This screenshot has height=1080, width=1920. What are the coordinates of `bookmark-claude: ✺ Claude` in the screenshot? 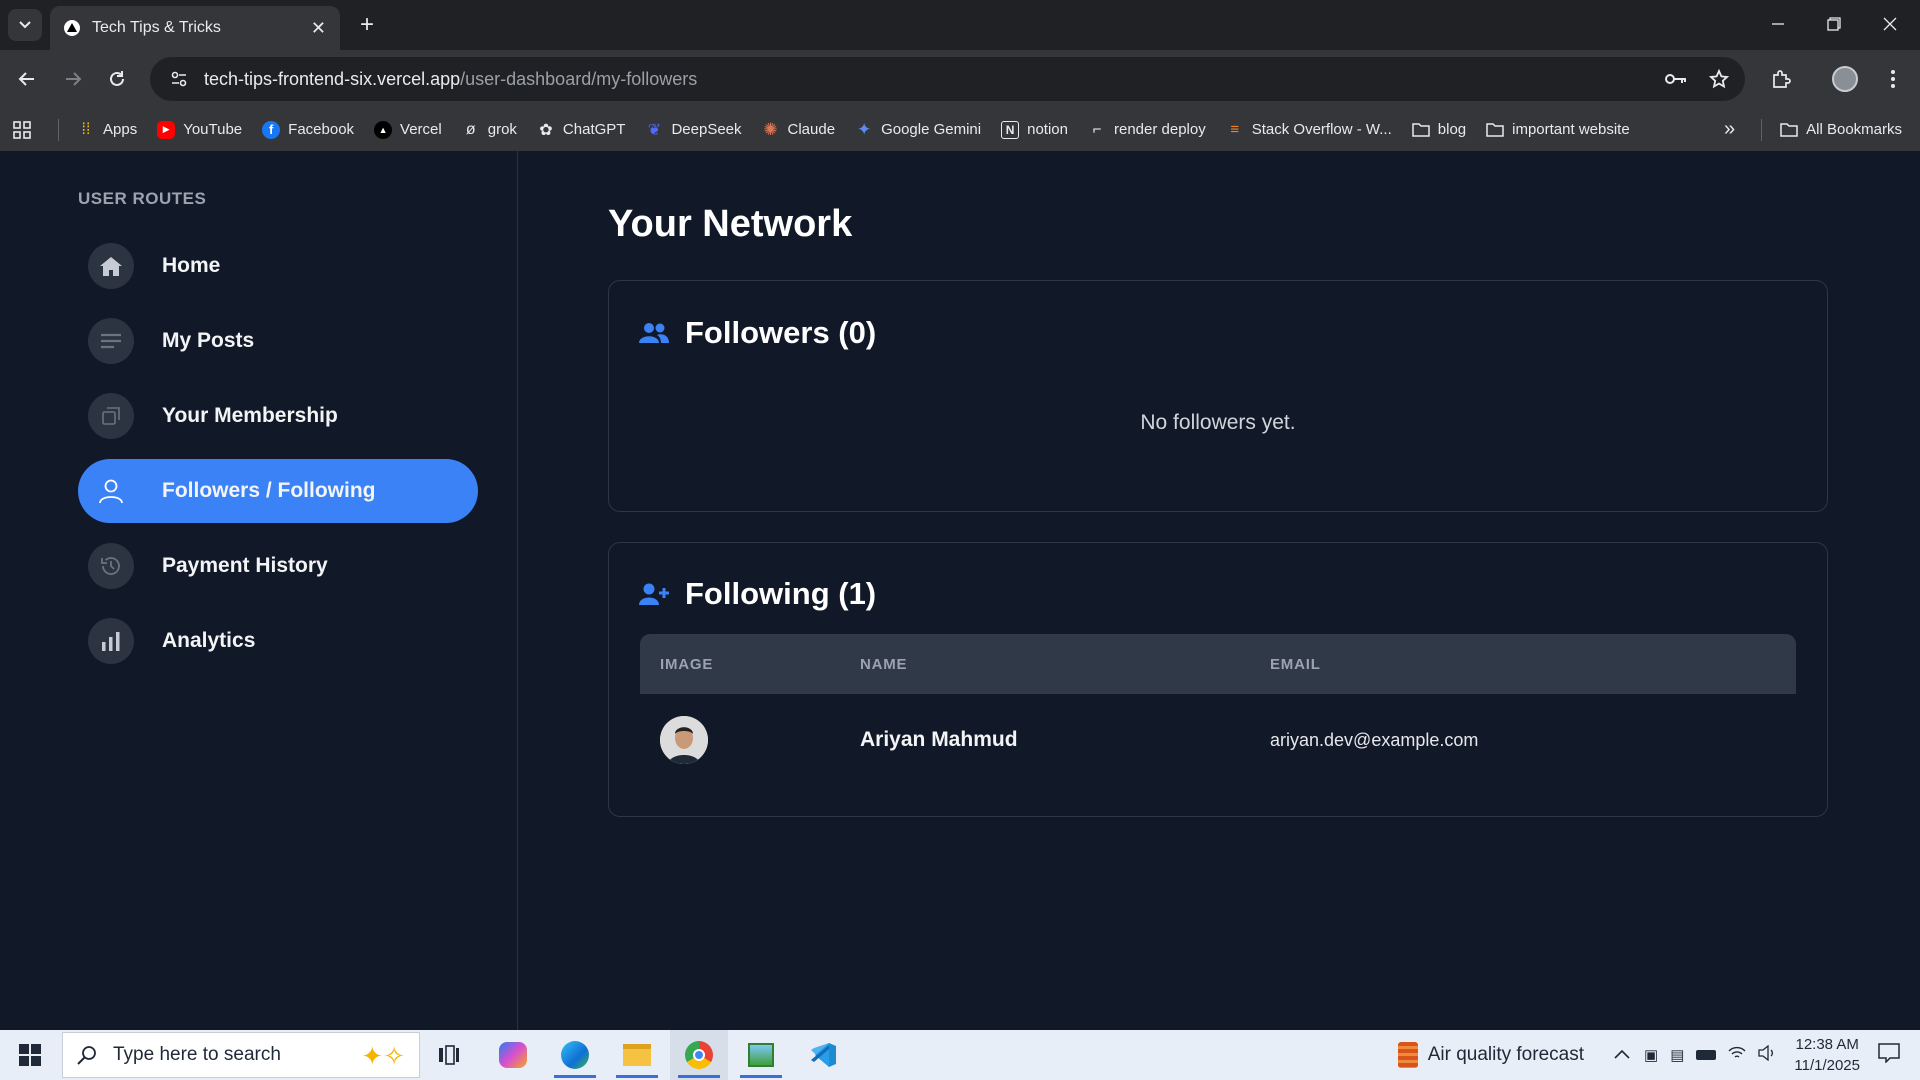 It's located at (798, 129).